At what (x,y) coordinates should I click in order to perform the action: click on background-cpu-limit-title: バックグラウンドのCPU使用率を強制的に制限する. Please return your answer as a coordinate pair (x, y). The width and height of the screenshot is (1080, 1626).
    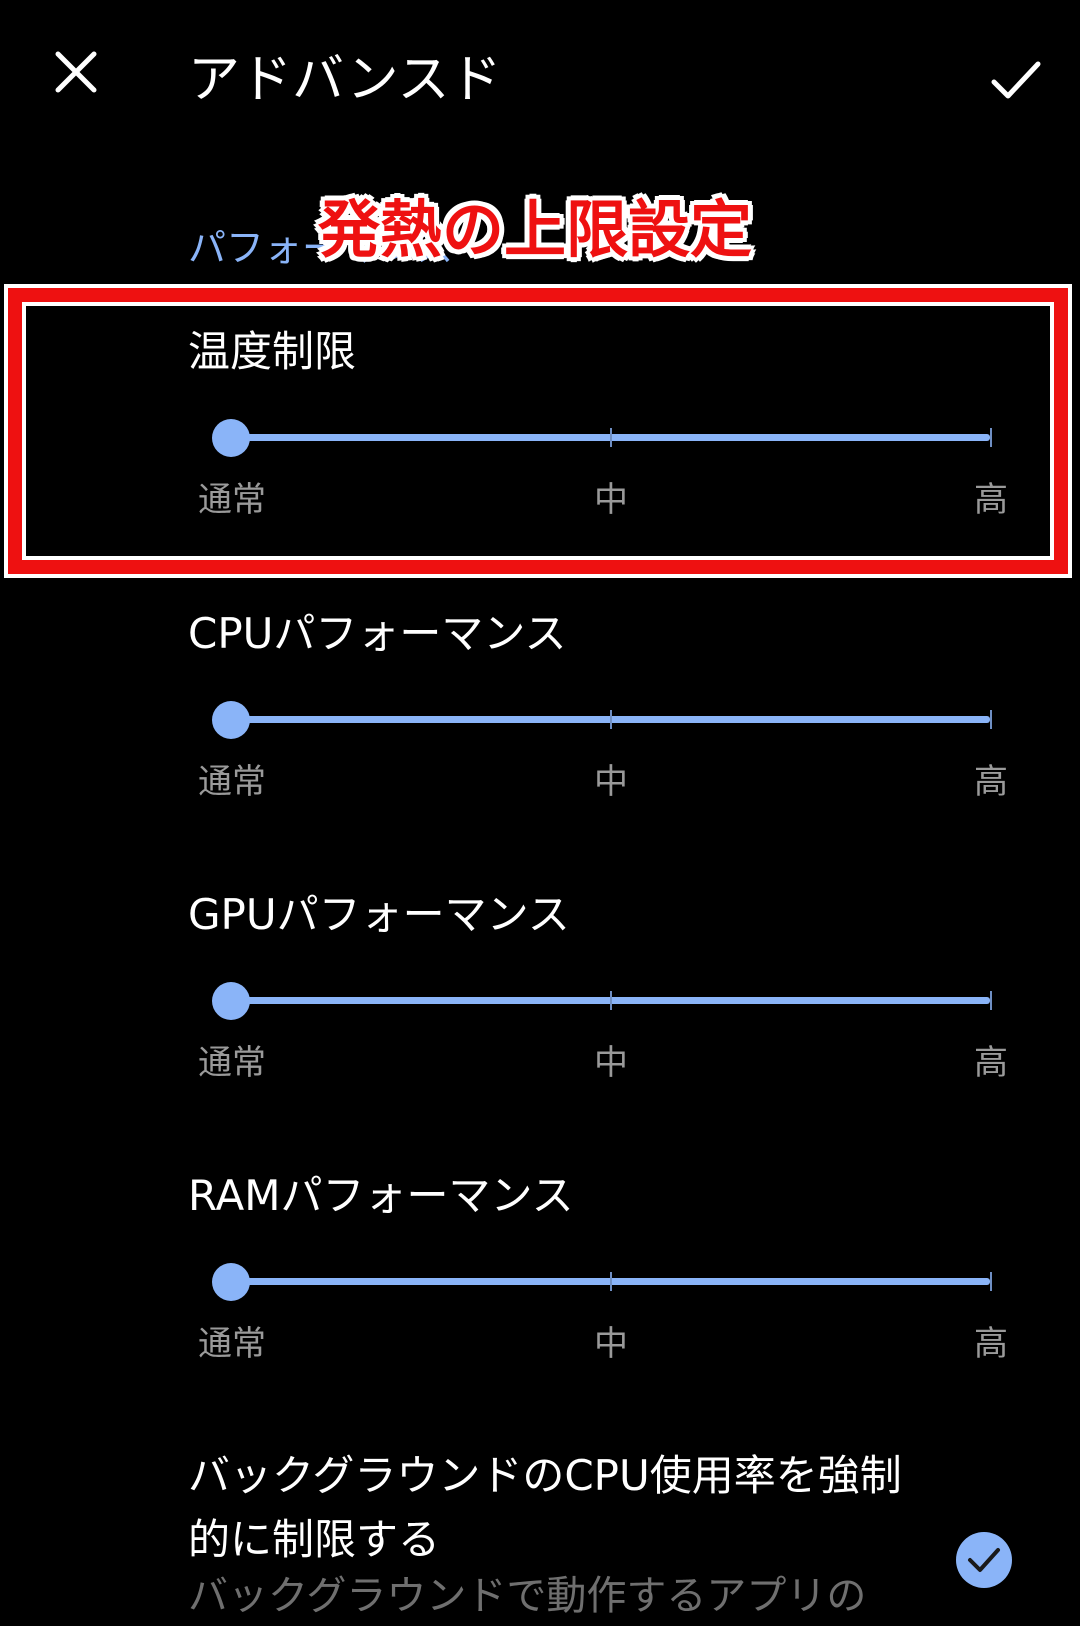
    Looking at the image, I should click on (545, 1507).